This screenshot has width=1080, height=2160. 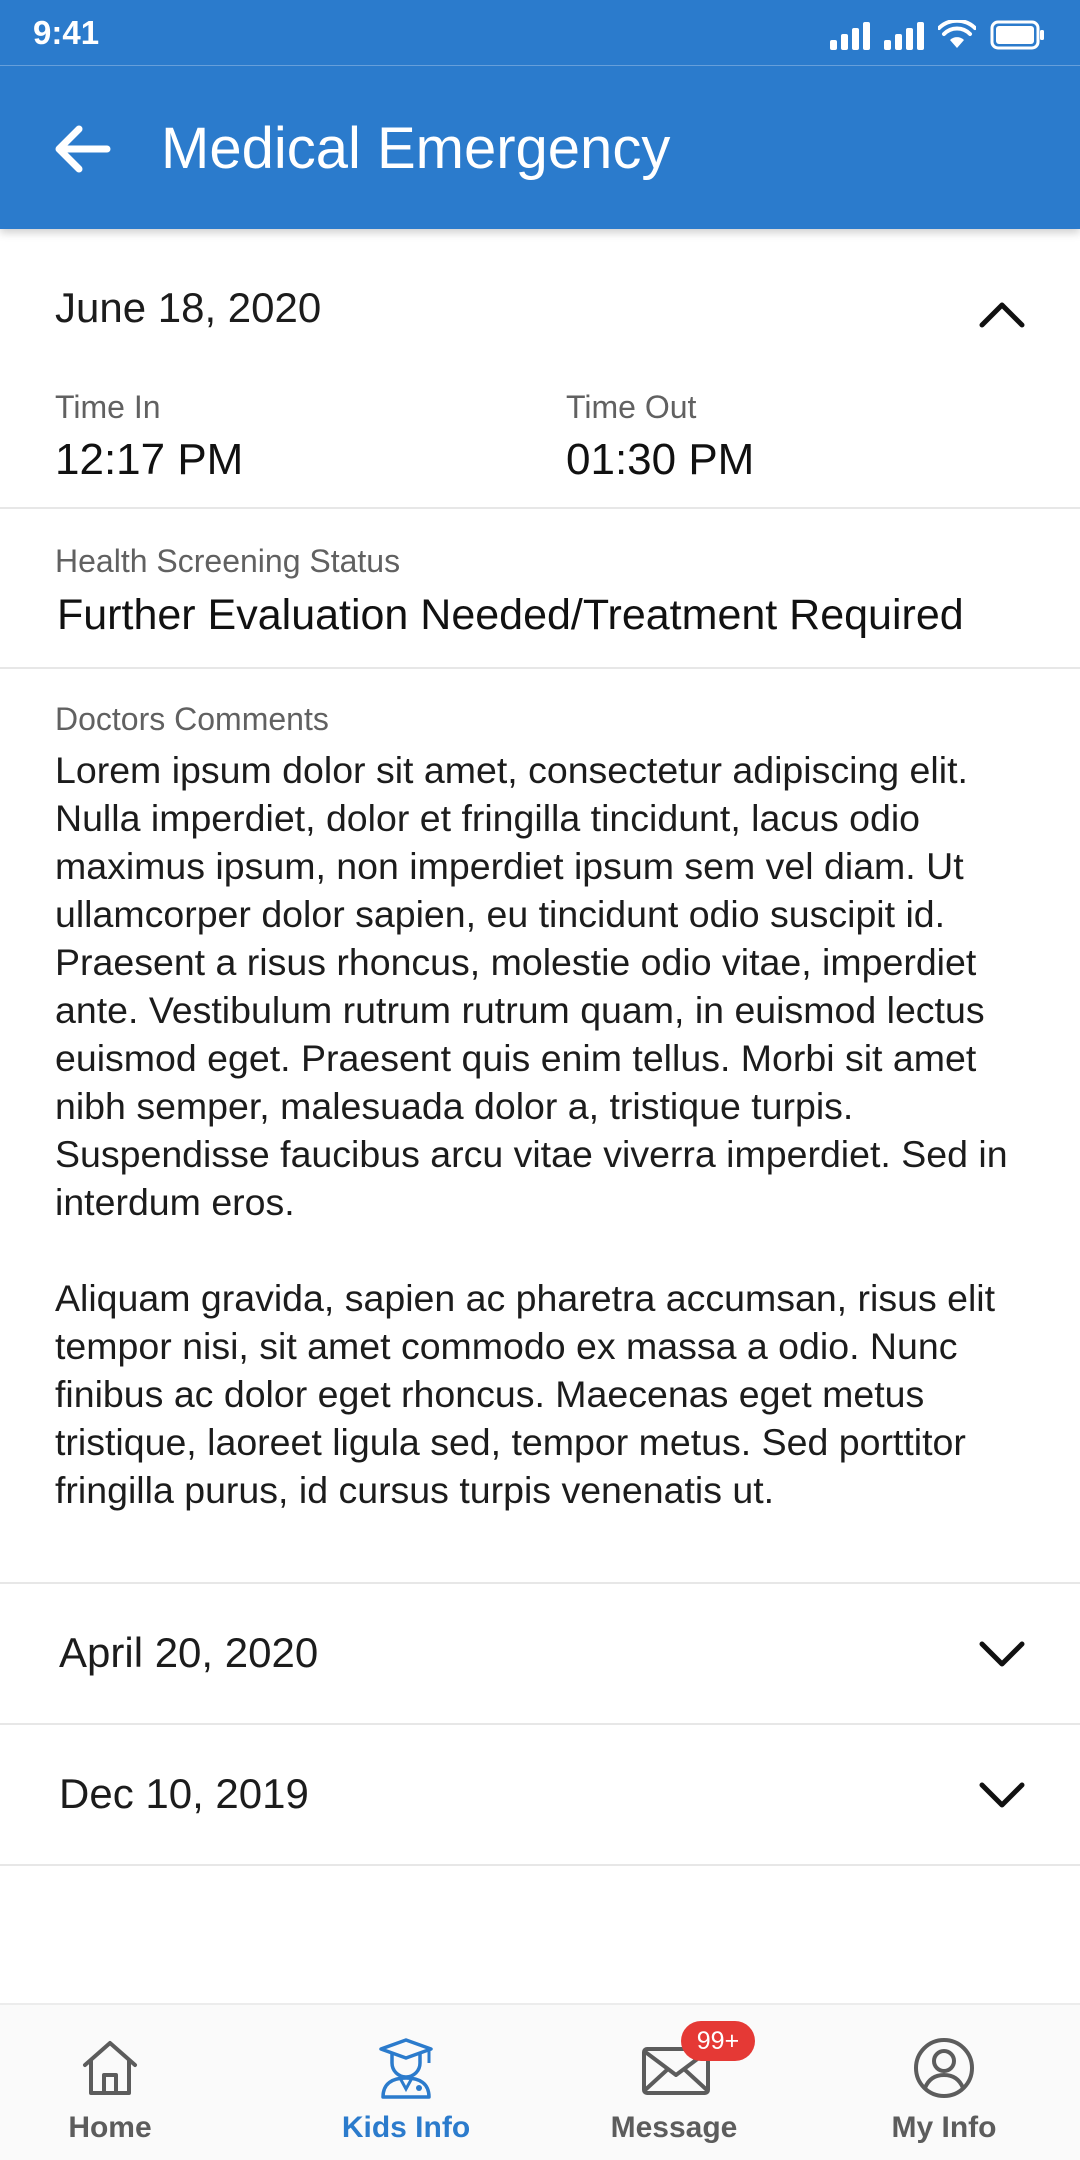 I want to click on graduate-icon, so click(x=406, y=2068).